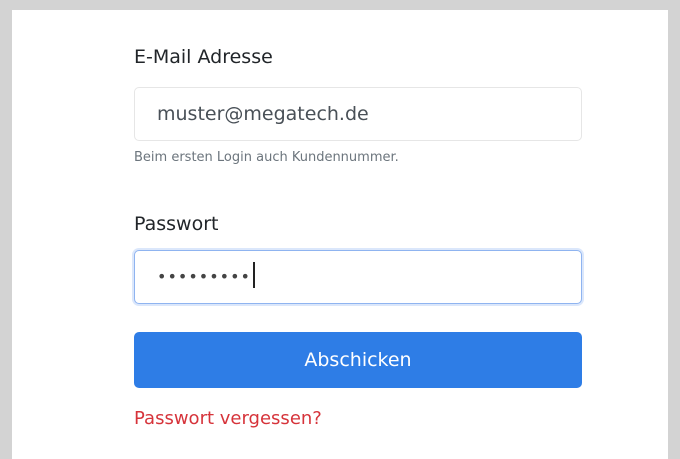  What do you see at coordinates (253, 274) in the screenshot?
I see `text-caret` at bounding box center [253, 274].